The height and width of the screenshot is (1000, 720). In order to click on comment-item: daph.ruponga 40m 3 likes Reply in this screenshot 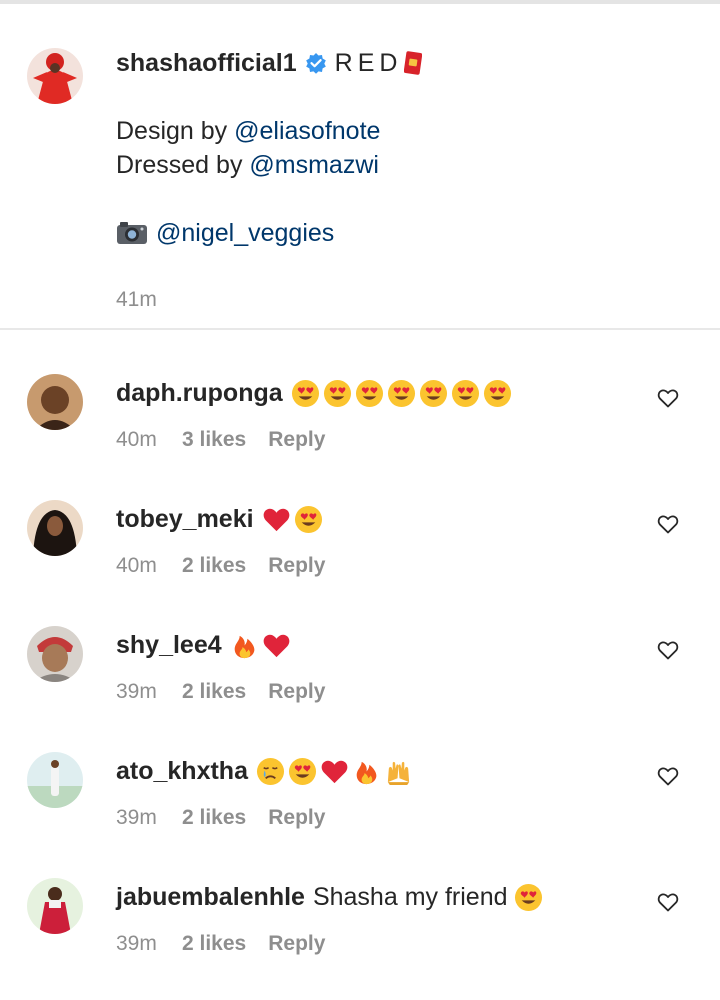, I will do `click(360, 433)`.